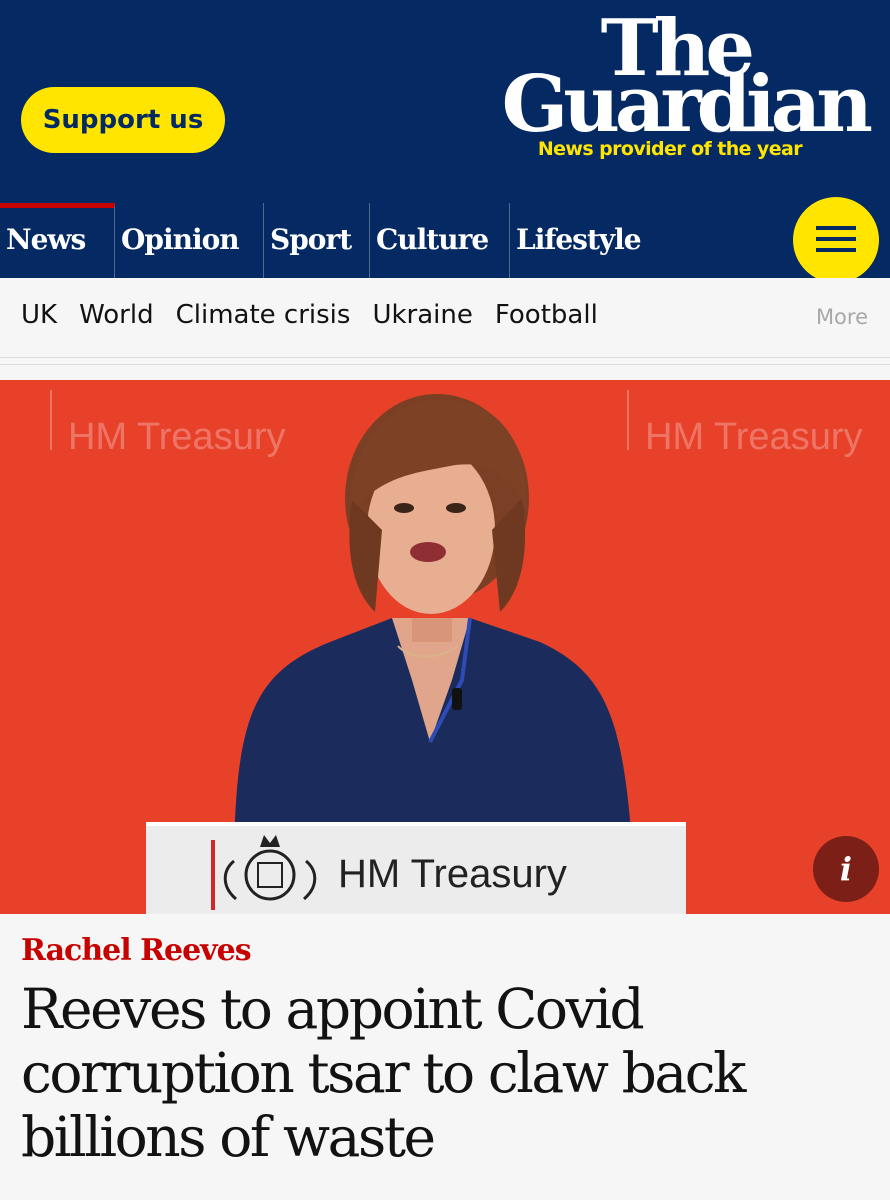 The height and width of the screenshot is (1200, 890). I want to click on pillar-news: News, so click(57, 240).